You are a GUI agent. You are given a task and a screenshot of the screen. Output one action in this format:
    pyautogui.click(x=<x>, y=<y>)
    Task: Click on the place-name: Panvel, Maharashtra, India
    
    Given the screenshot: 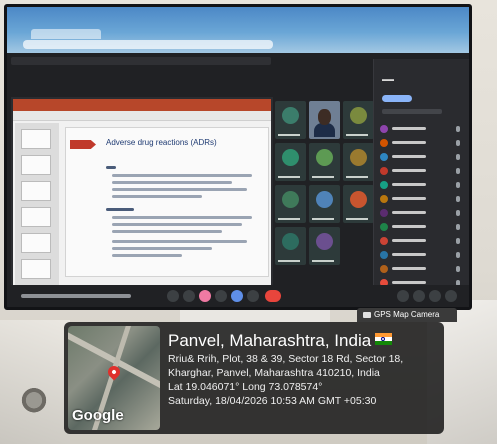 What is the action you would take?
    pyautogui.click(x=270, y=340)
    